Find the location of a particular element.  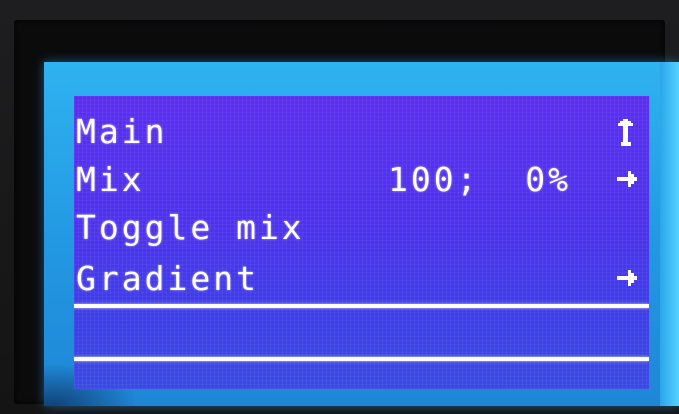

menu-item-gradient: Gradient is located at coordinates (361, 279).